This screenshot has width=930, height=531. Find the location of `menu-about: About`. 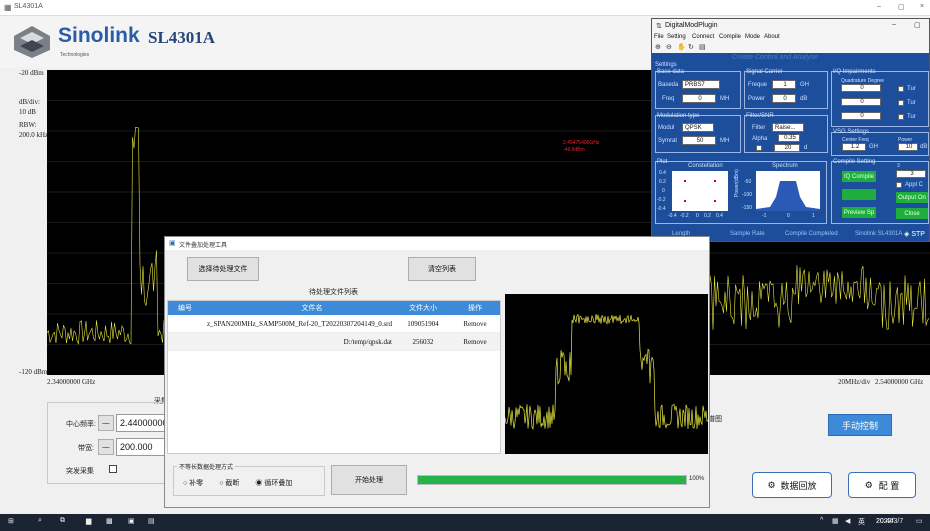

menu-about: About is located at coordinates (772, 37).